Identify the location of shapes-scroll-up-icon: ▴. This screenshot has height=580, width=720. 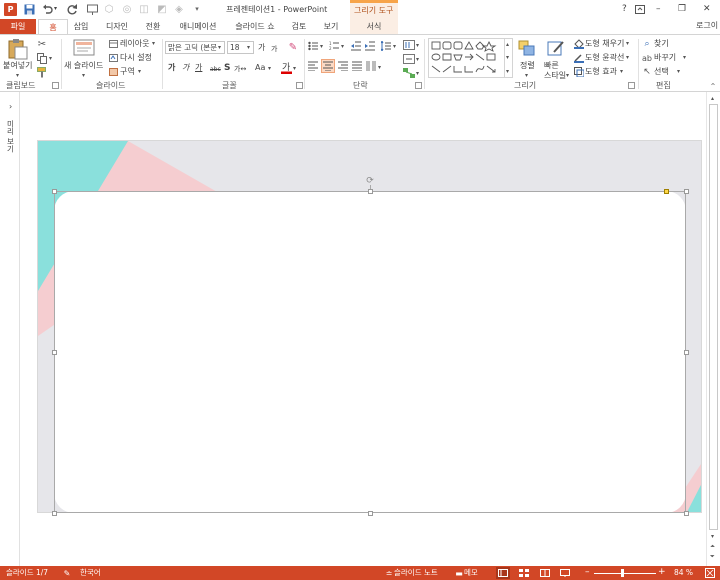
(507, 45).